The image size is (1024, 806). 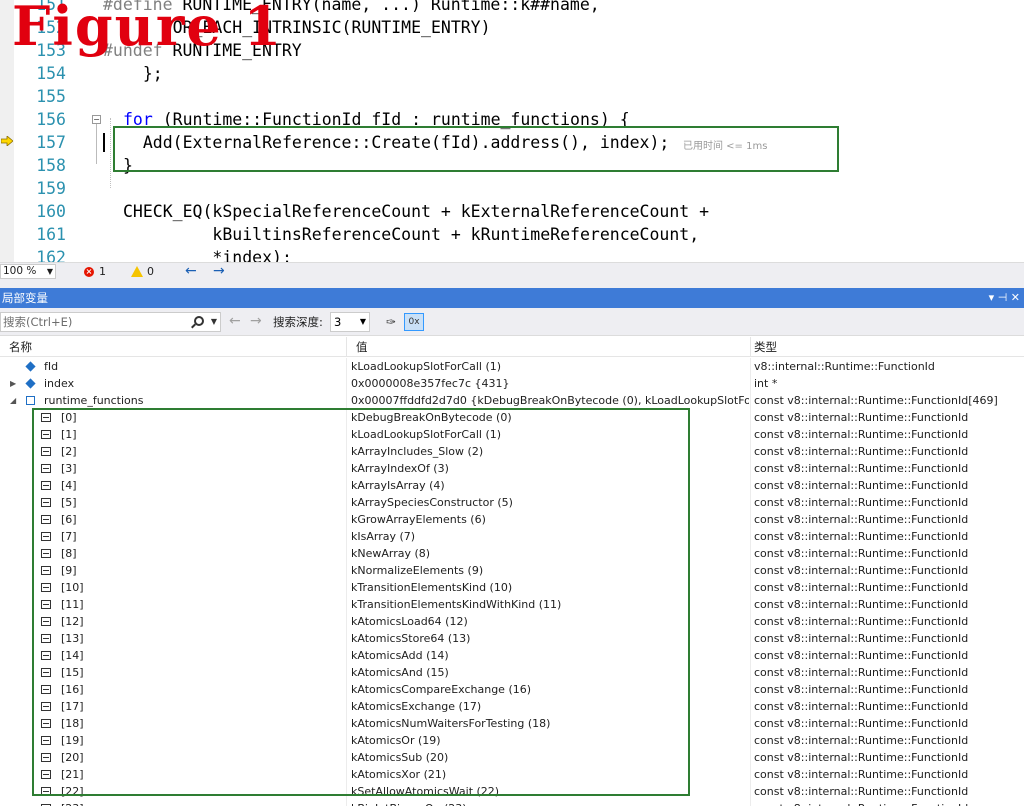 What do you see at coordinates (51, 255) in the screenshot?
I see `line-number: 162` at bounding box center [51, 255].